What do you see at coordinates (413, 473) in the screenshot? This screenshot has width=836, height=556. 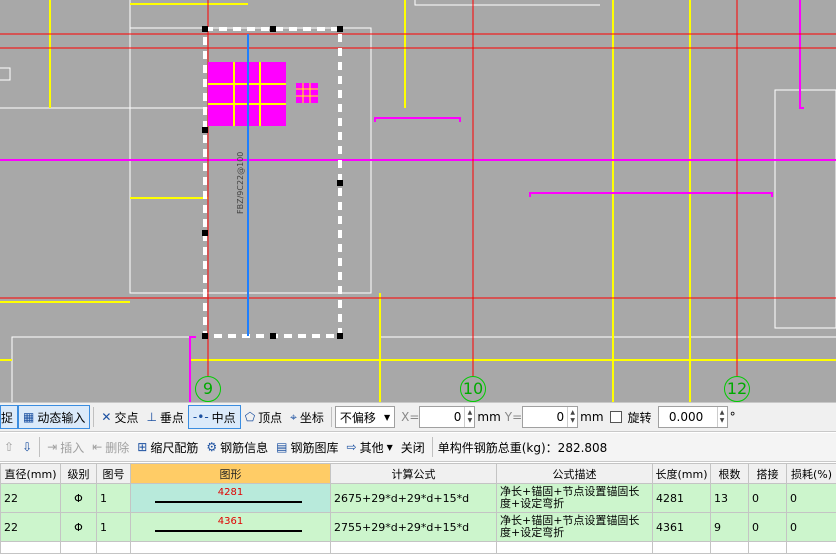 I see `col-formula: 计算公式` at bounding box center [413, 473].